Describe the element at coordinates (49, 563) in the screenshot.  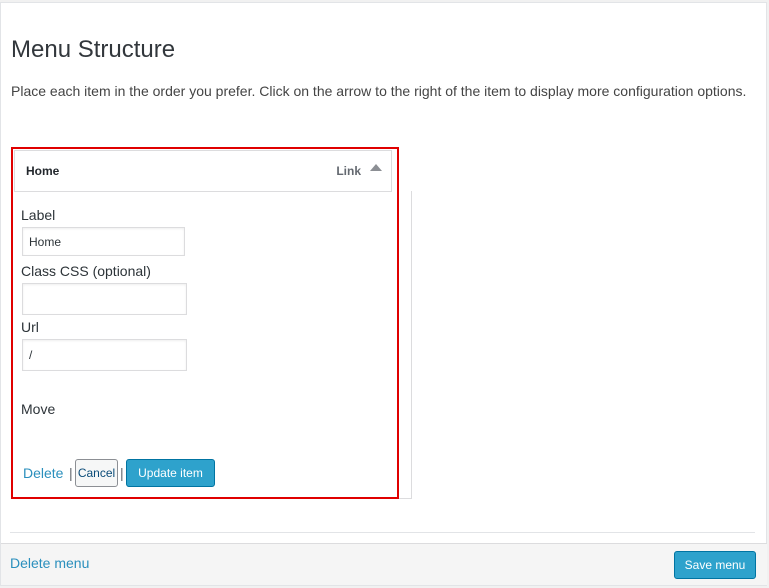
I see `delete-menu-link: Delete menu` at that location.